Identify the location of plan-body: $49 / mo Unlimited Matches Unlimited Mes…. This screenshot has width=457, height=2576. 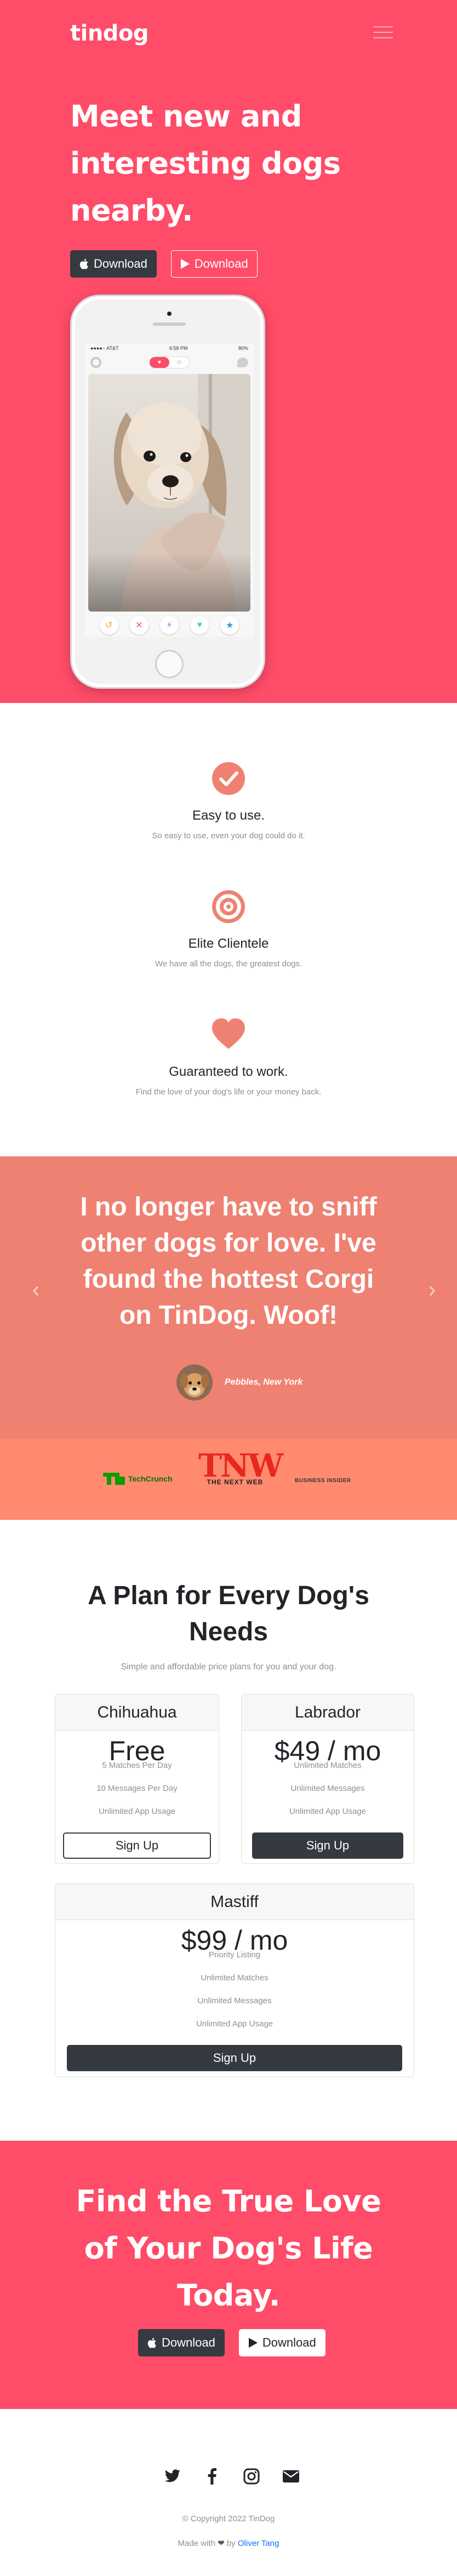
(328, 1795).